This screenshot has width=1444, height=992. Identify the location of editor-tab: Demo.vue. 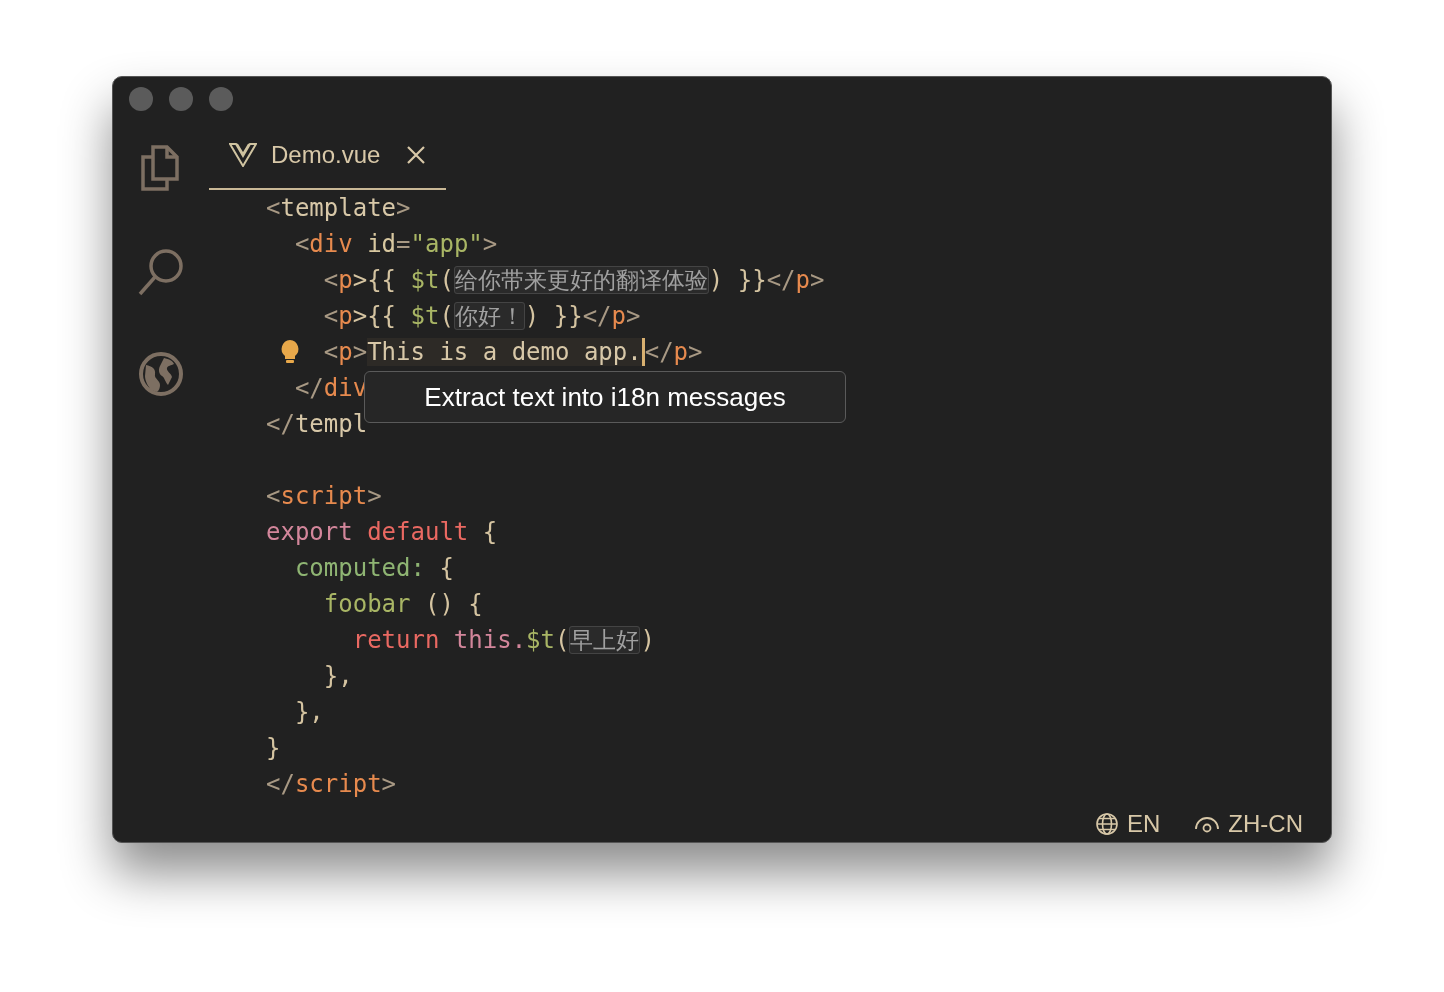
(328, 155).